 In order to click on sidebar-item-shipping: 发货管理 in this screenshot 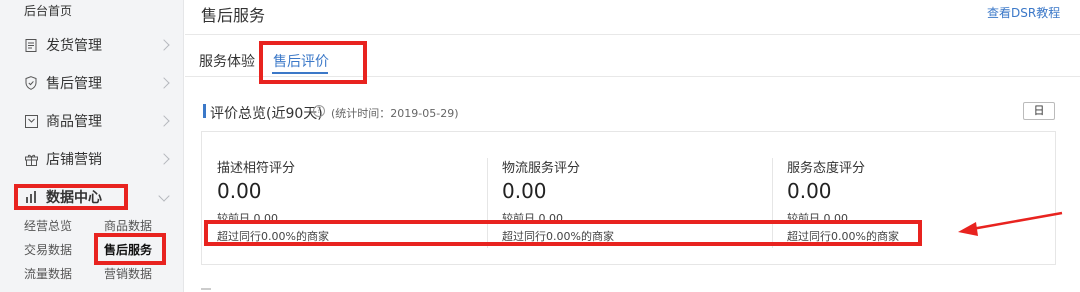, I will do `click(92, 45)`.